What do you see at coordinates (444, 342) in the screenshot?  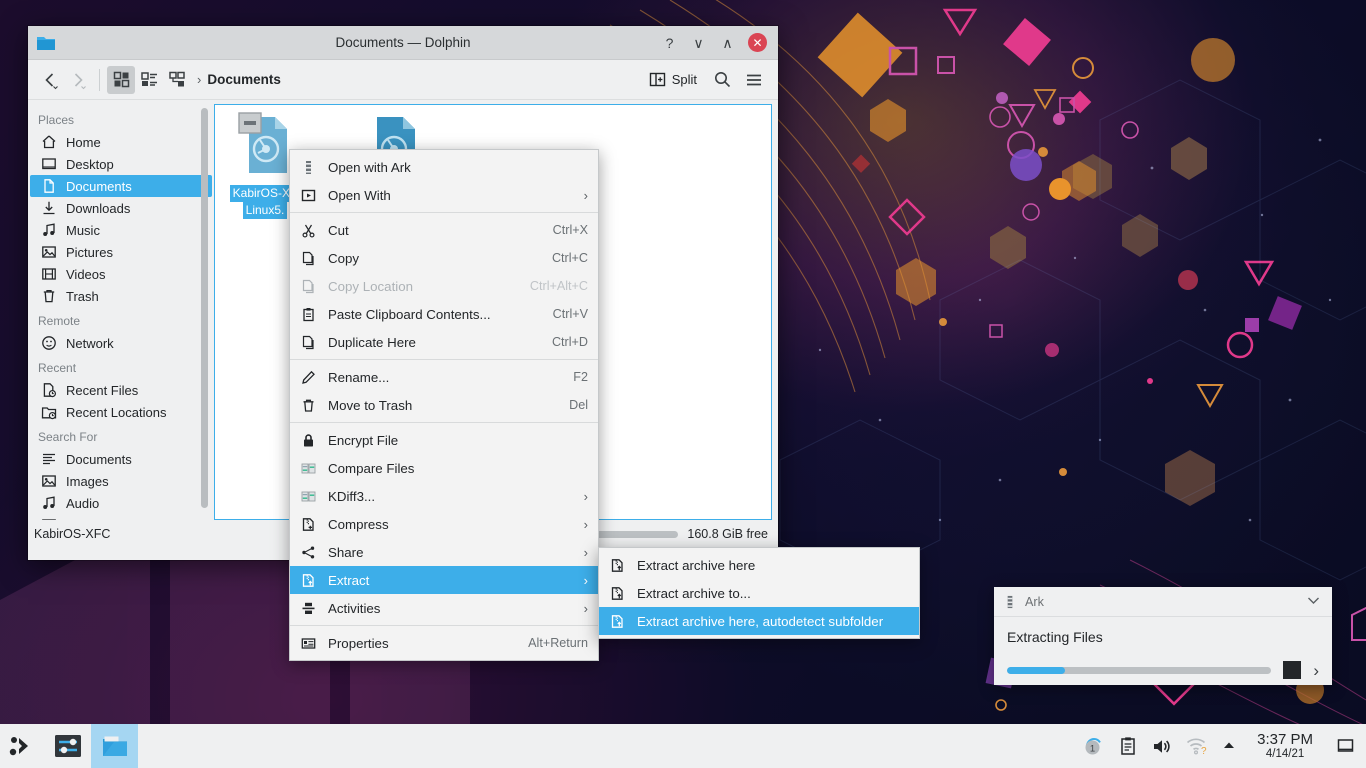 I see `menu-item-duplicate-here: Duplicate Here Ctrl+D` at bounding box center [444, 342].